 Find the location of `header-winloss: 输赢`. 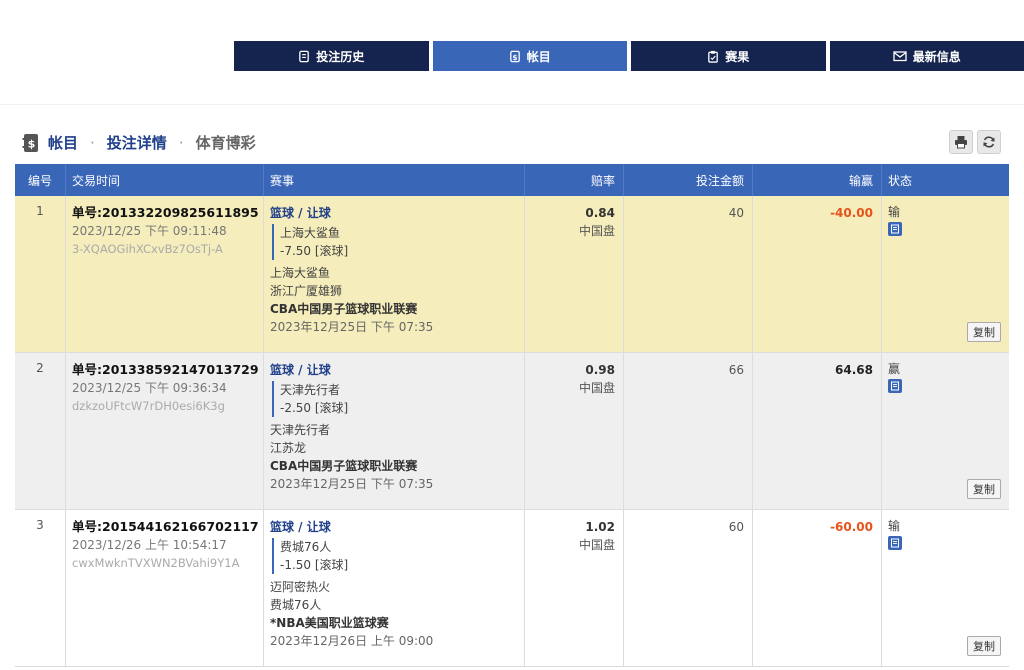

header-winloss: 输赢 is located at coordinates (816, 180).